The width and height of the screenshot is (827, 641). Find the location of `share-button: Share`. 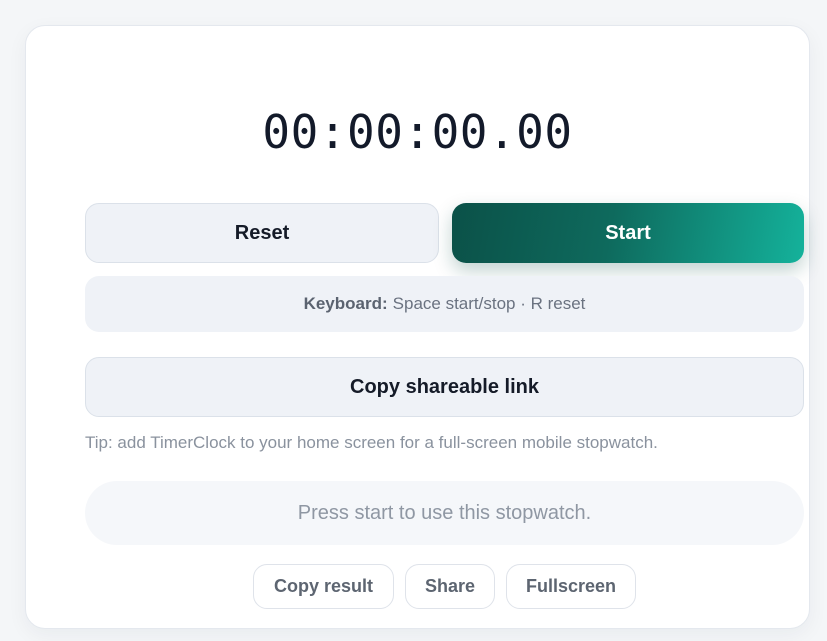

share-button: Share is located at coordinates (450, 586).